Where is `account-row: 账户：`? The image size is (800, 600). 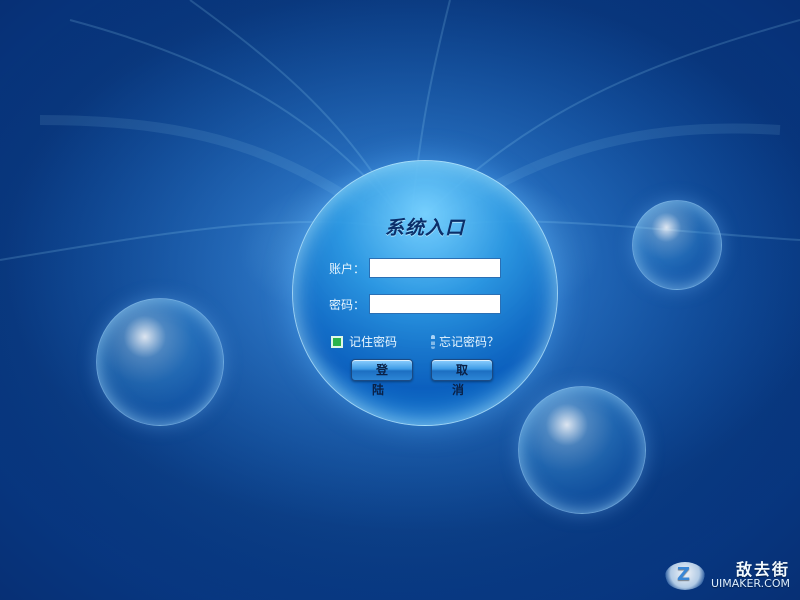
account-row: 账户： is located at coordinates (415, 268).